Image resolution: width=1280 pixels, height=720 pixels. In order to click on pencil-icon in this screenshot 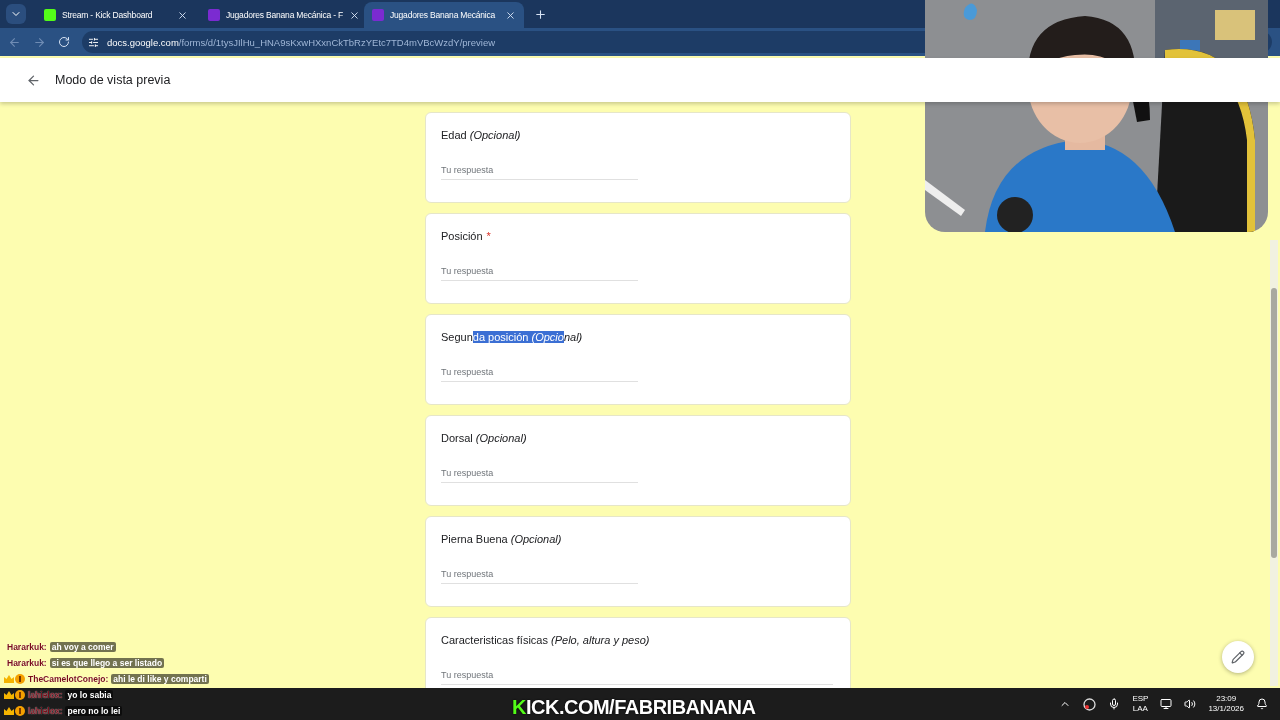, I will do `click(1238, 657)`.